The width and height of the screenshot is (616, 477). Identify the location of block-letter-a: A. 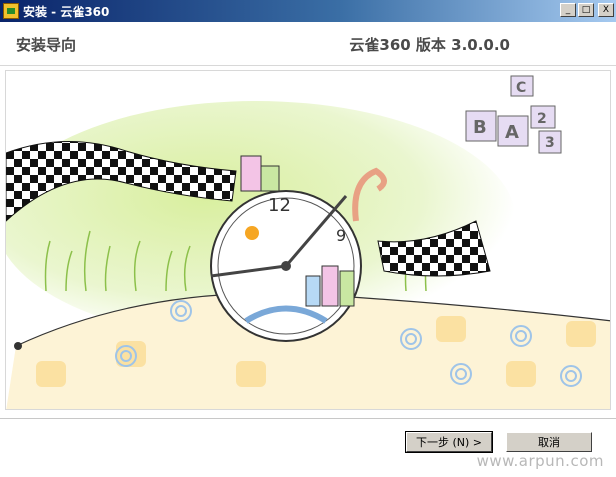
(512, 132).